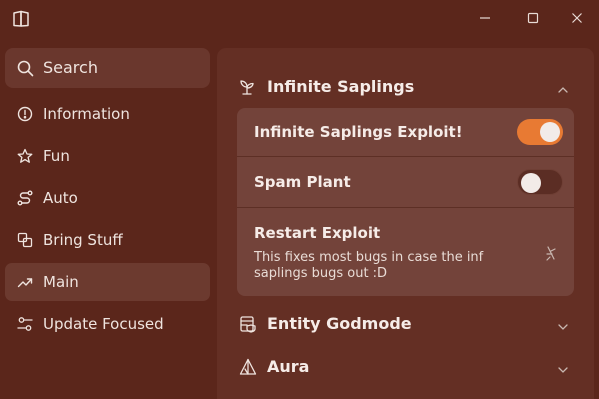  I want to click on pointer-click-icon, so click(551, 255).